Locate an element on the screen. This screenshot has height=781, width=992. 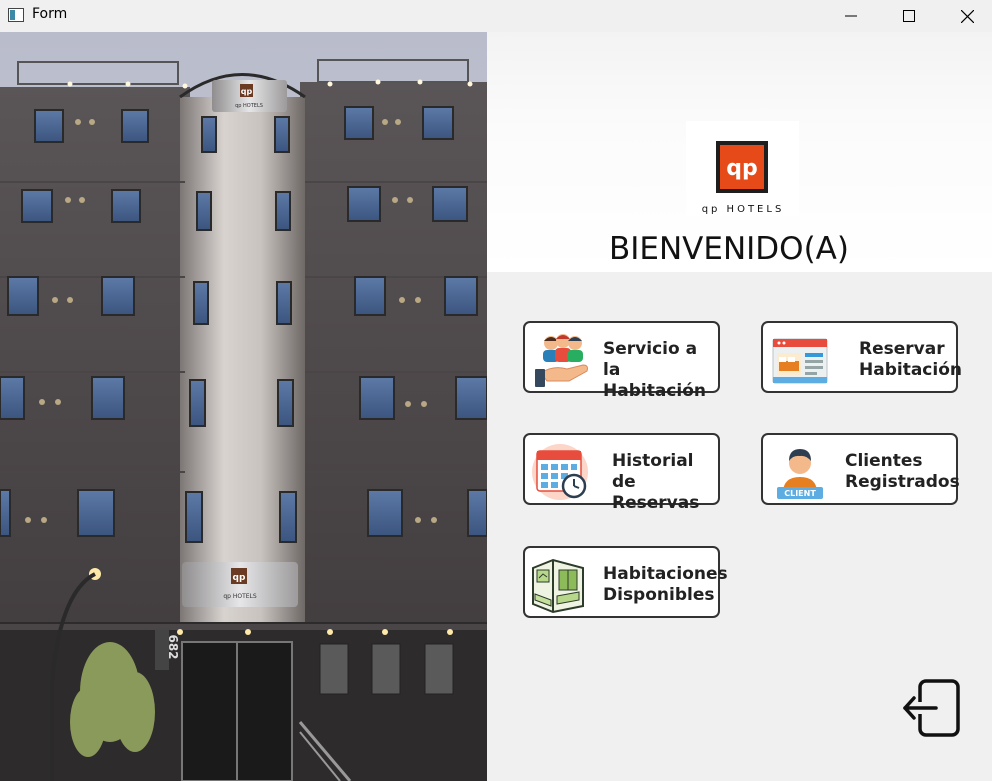
reservation-history-button: Historial de Reservas is located at coordinates (621, 473).